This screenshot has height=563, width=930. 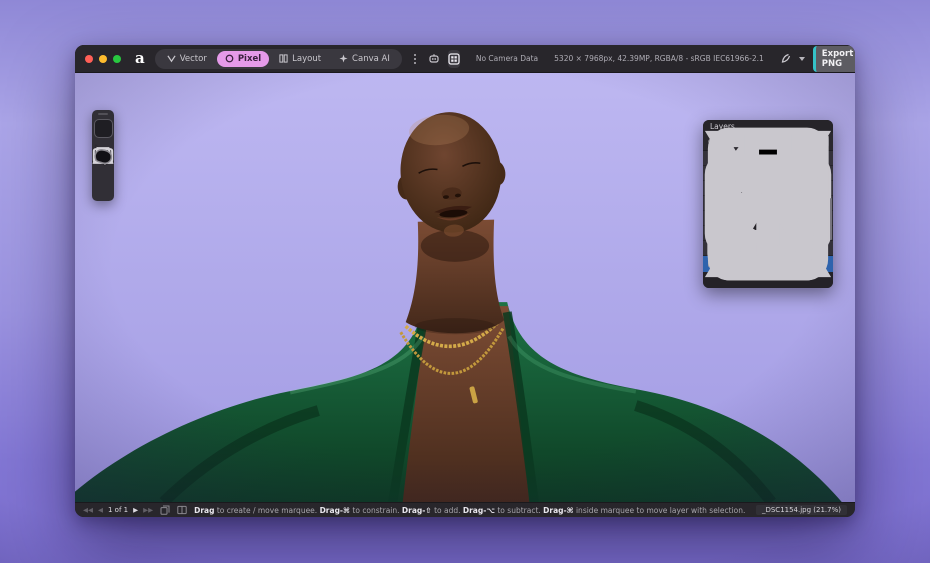 I want to click on first-page-button: ◀◀, so click(x=88, y=510).